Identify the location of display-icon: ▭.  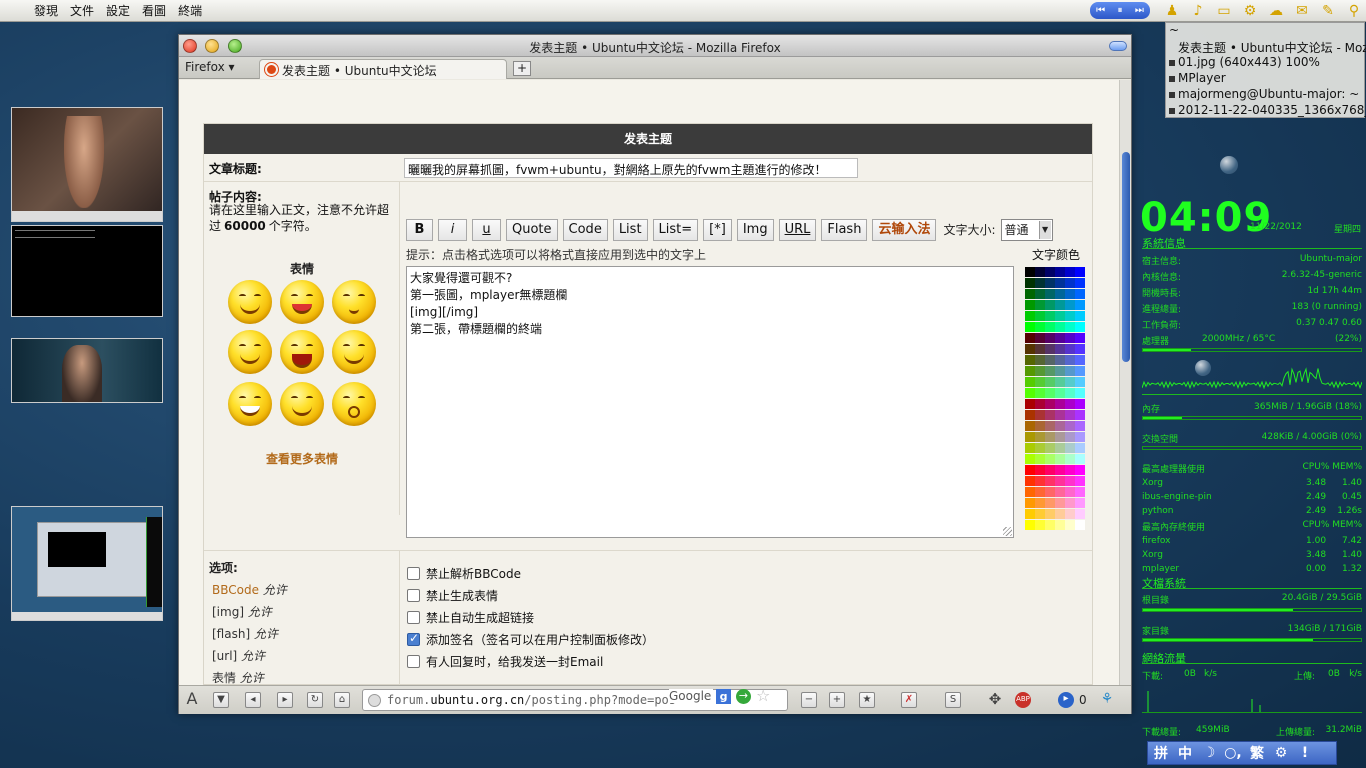
(1224, 11).